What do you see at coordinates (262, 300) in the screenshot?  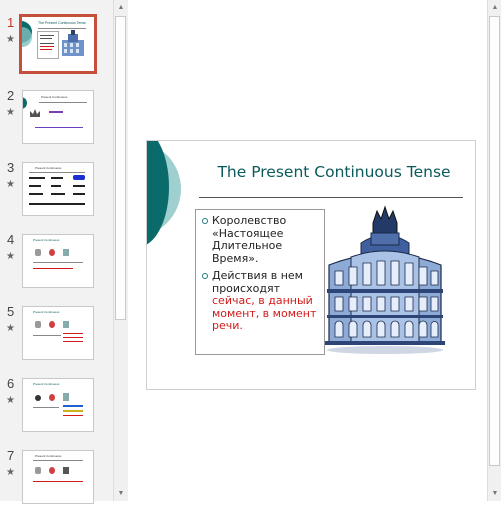 I see `bullet-line-highlight: сейчас, в данный` at bounding box center [262, 300].